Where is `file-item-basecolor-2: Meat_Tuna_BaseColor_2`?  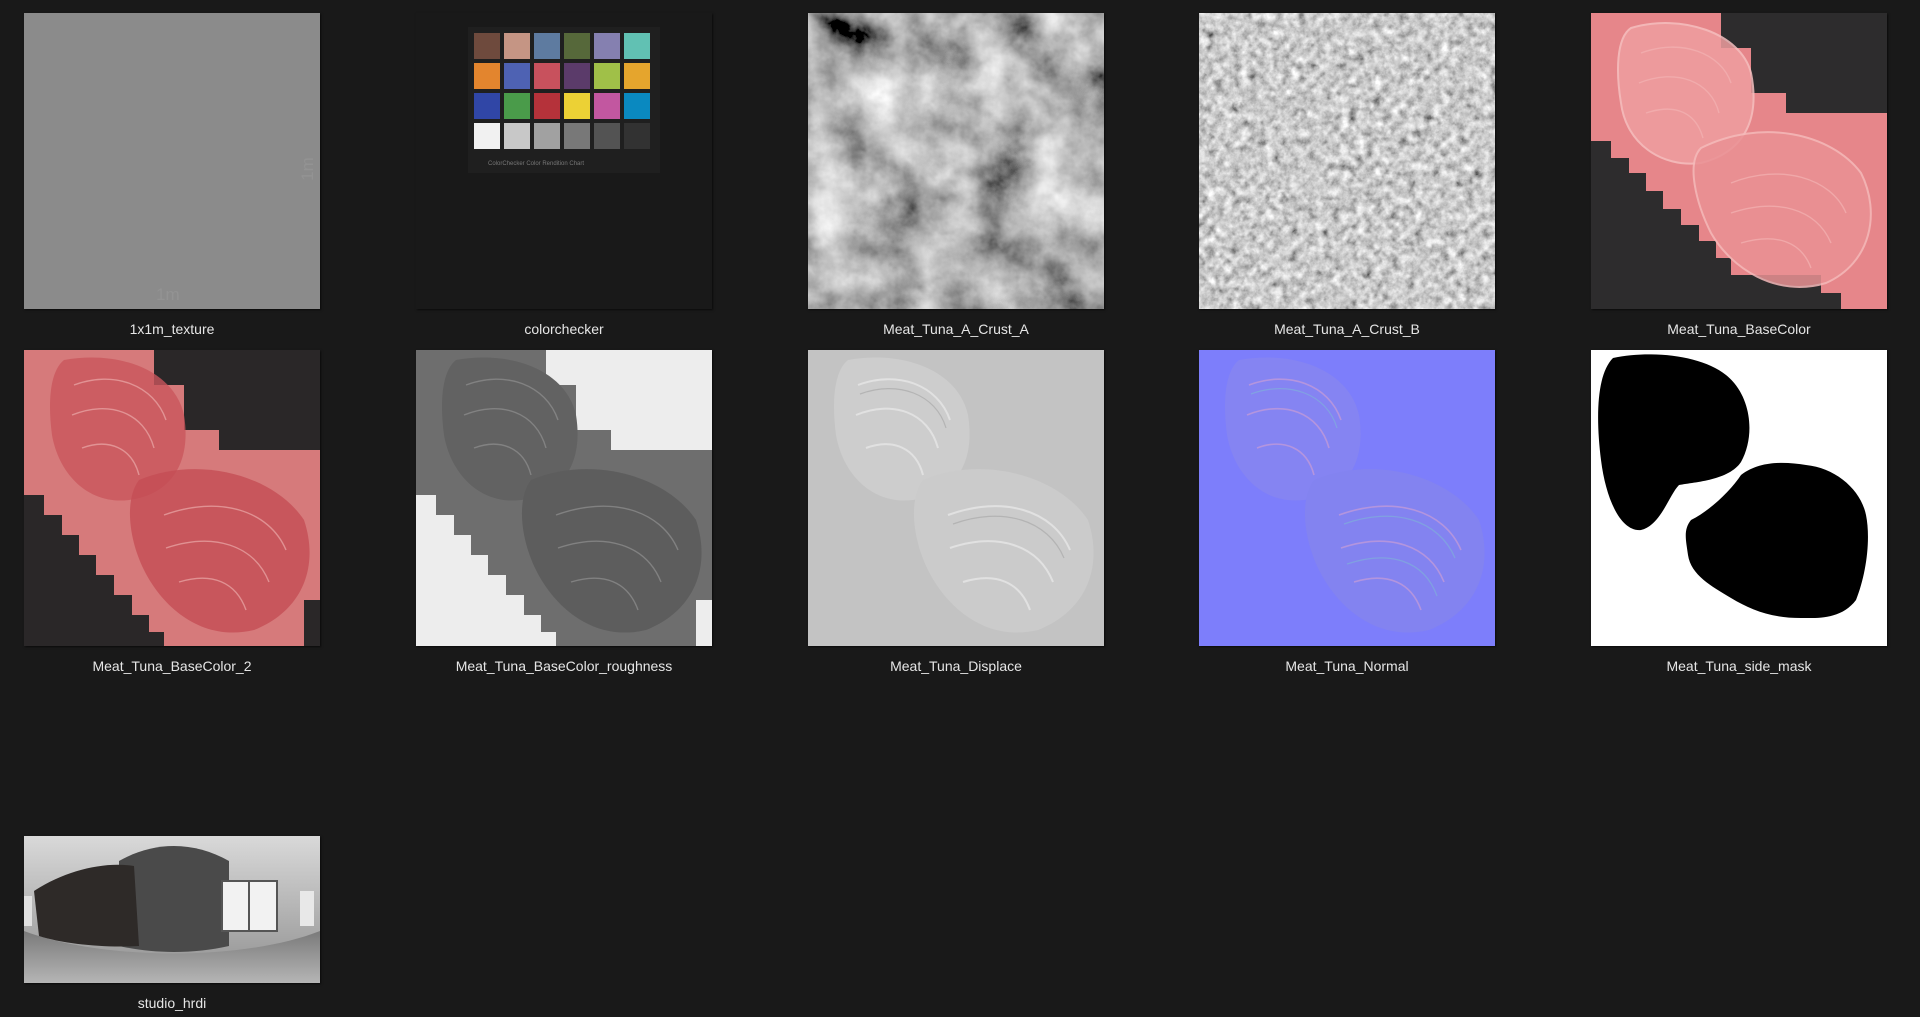 file-item-basecolor-2: Meat_Tuna_BaseColor_2 is located at coordinates (172, 512).